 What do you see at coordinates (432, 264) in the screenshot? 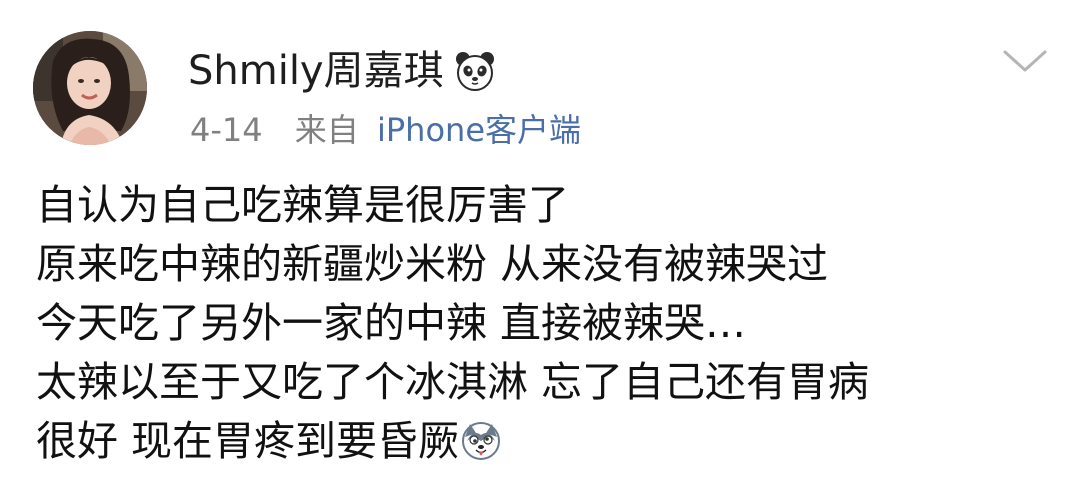
I see `post-text-line: 原来吃中辣的新疆炒米粉 从来没有被辣哭过` at bounding box center [432, 264].